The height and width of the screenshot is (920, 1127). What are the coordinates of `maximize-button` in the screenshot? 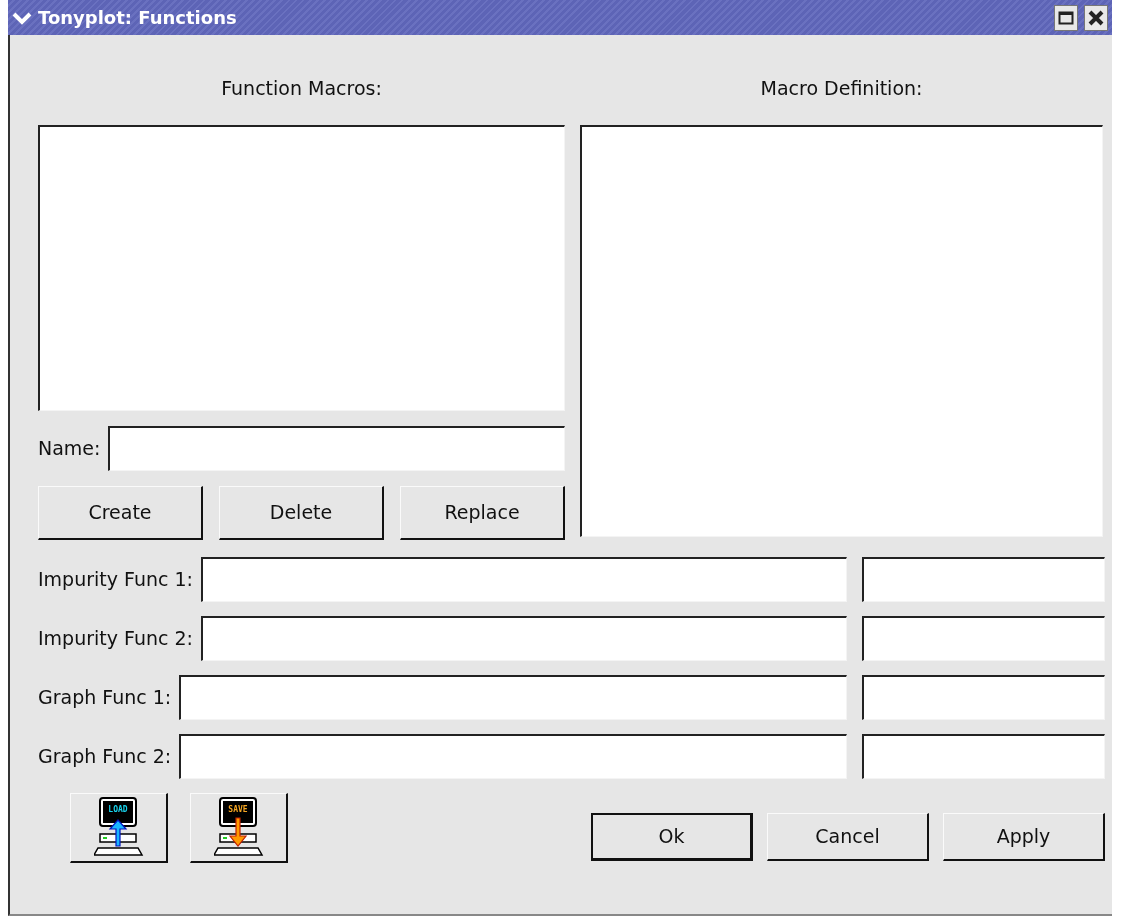 It's located at (1066, 17).